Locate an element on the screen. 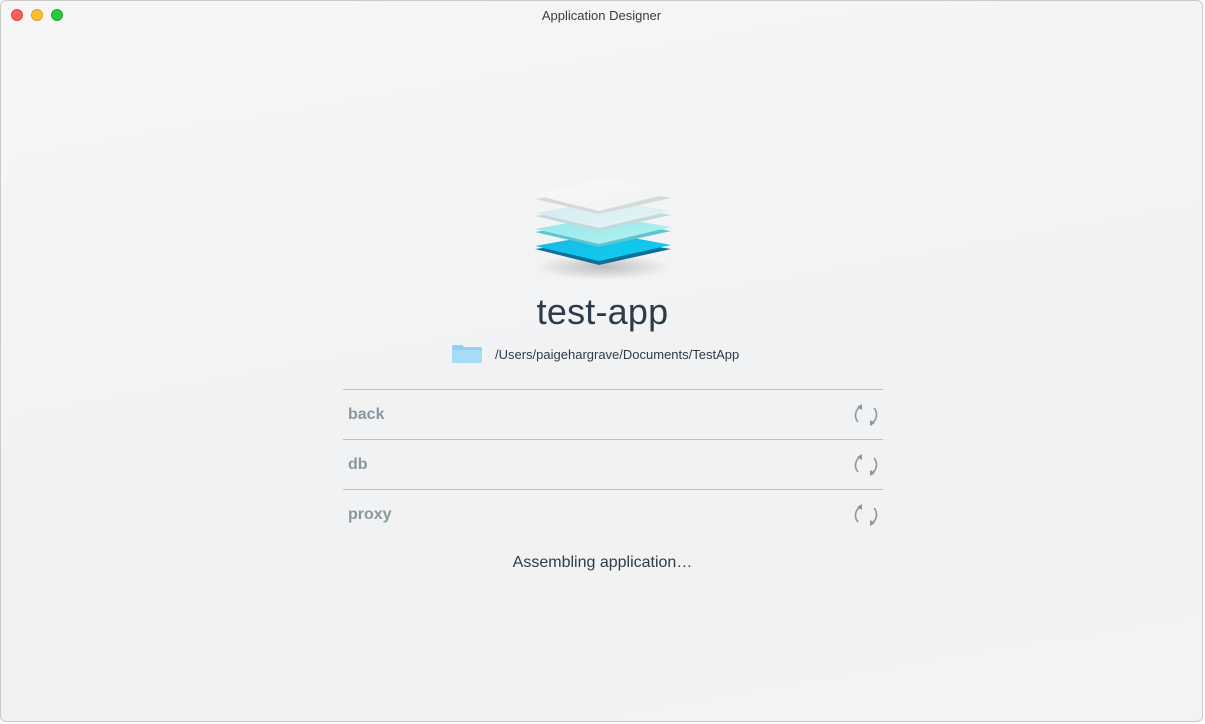 This screenshot has width=1205, height=724. window-title: Application Designer is located at coordinates (601, 15).